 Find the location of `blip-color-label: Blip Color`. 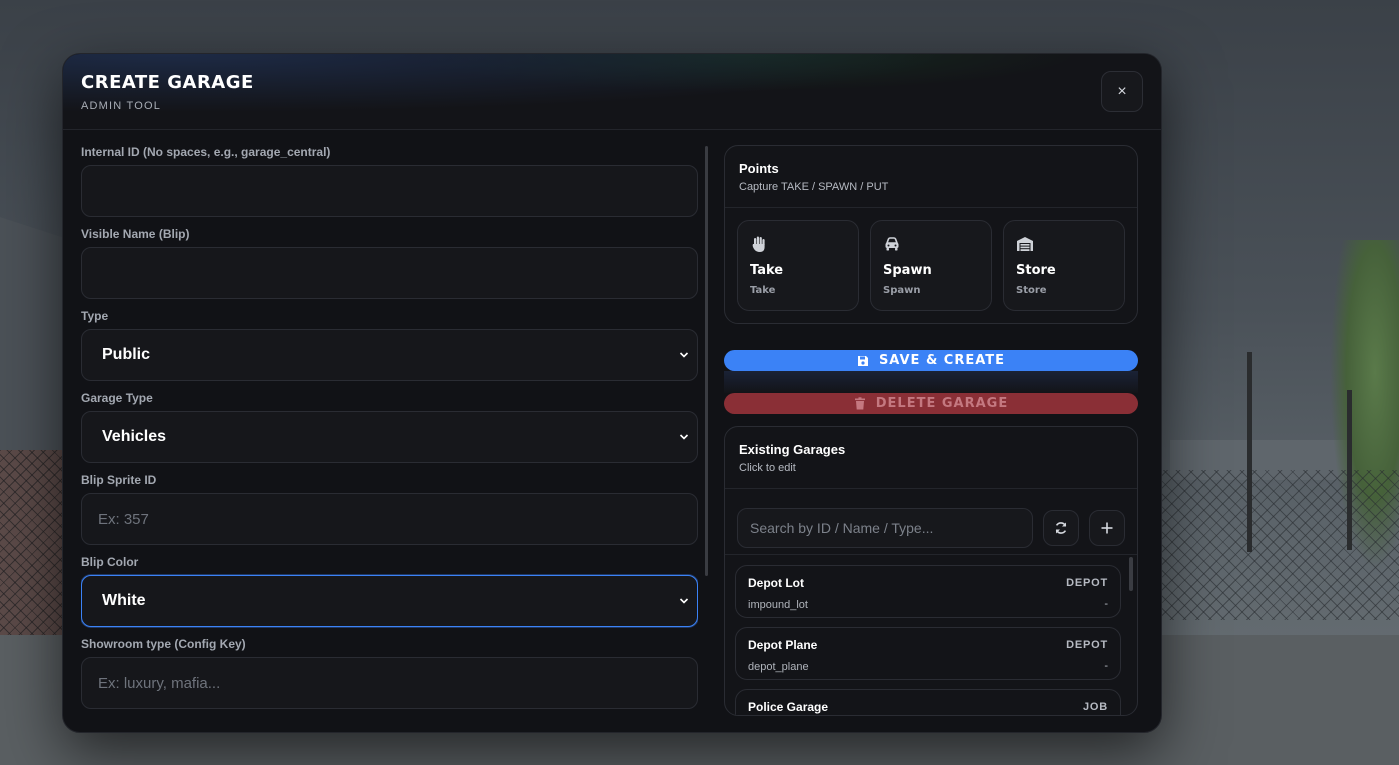

blip-color-label: Blip Color is located at coordinates (110, 562).